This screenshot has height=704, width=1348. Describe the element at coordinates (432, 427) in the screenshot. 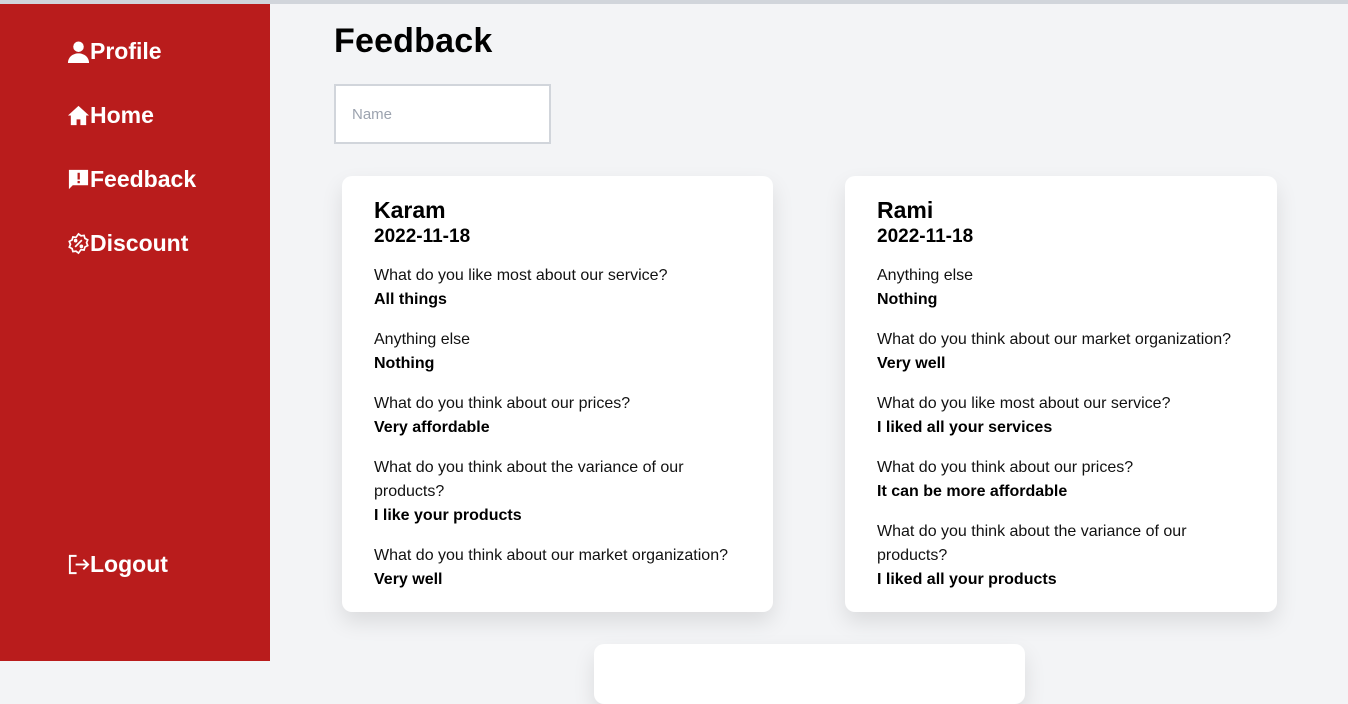

I see `answer: Very affordable` at that location.